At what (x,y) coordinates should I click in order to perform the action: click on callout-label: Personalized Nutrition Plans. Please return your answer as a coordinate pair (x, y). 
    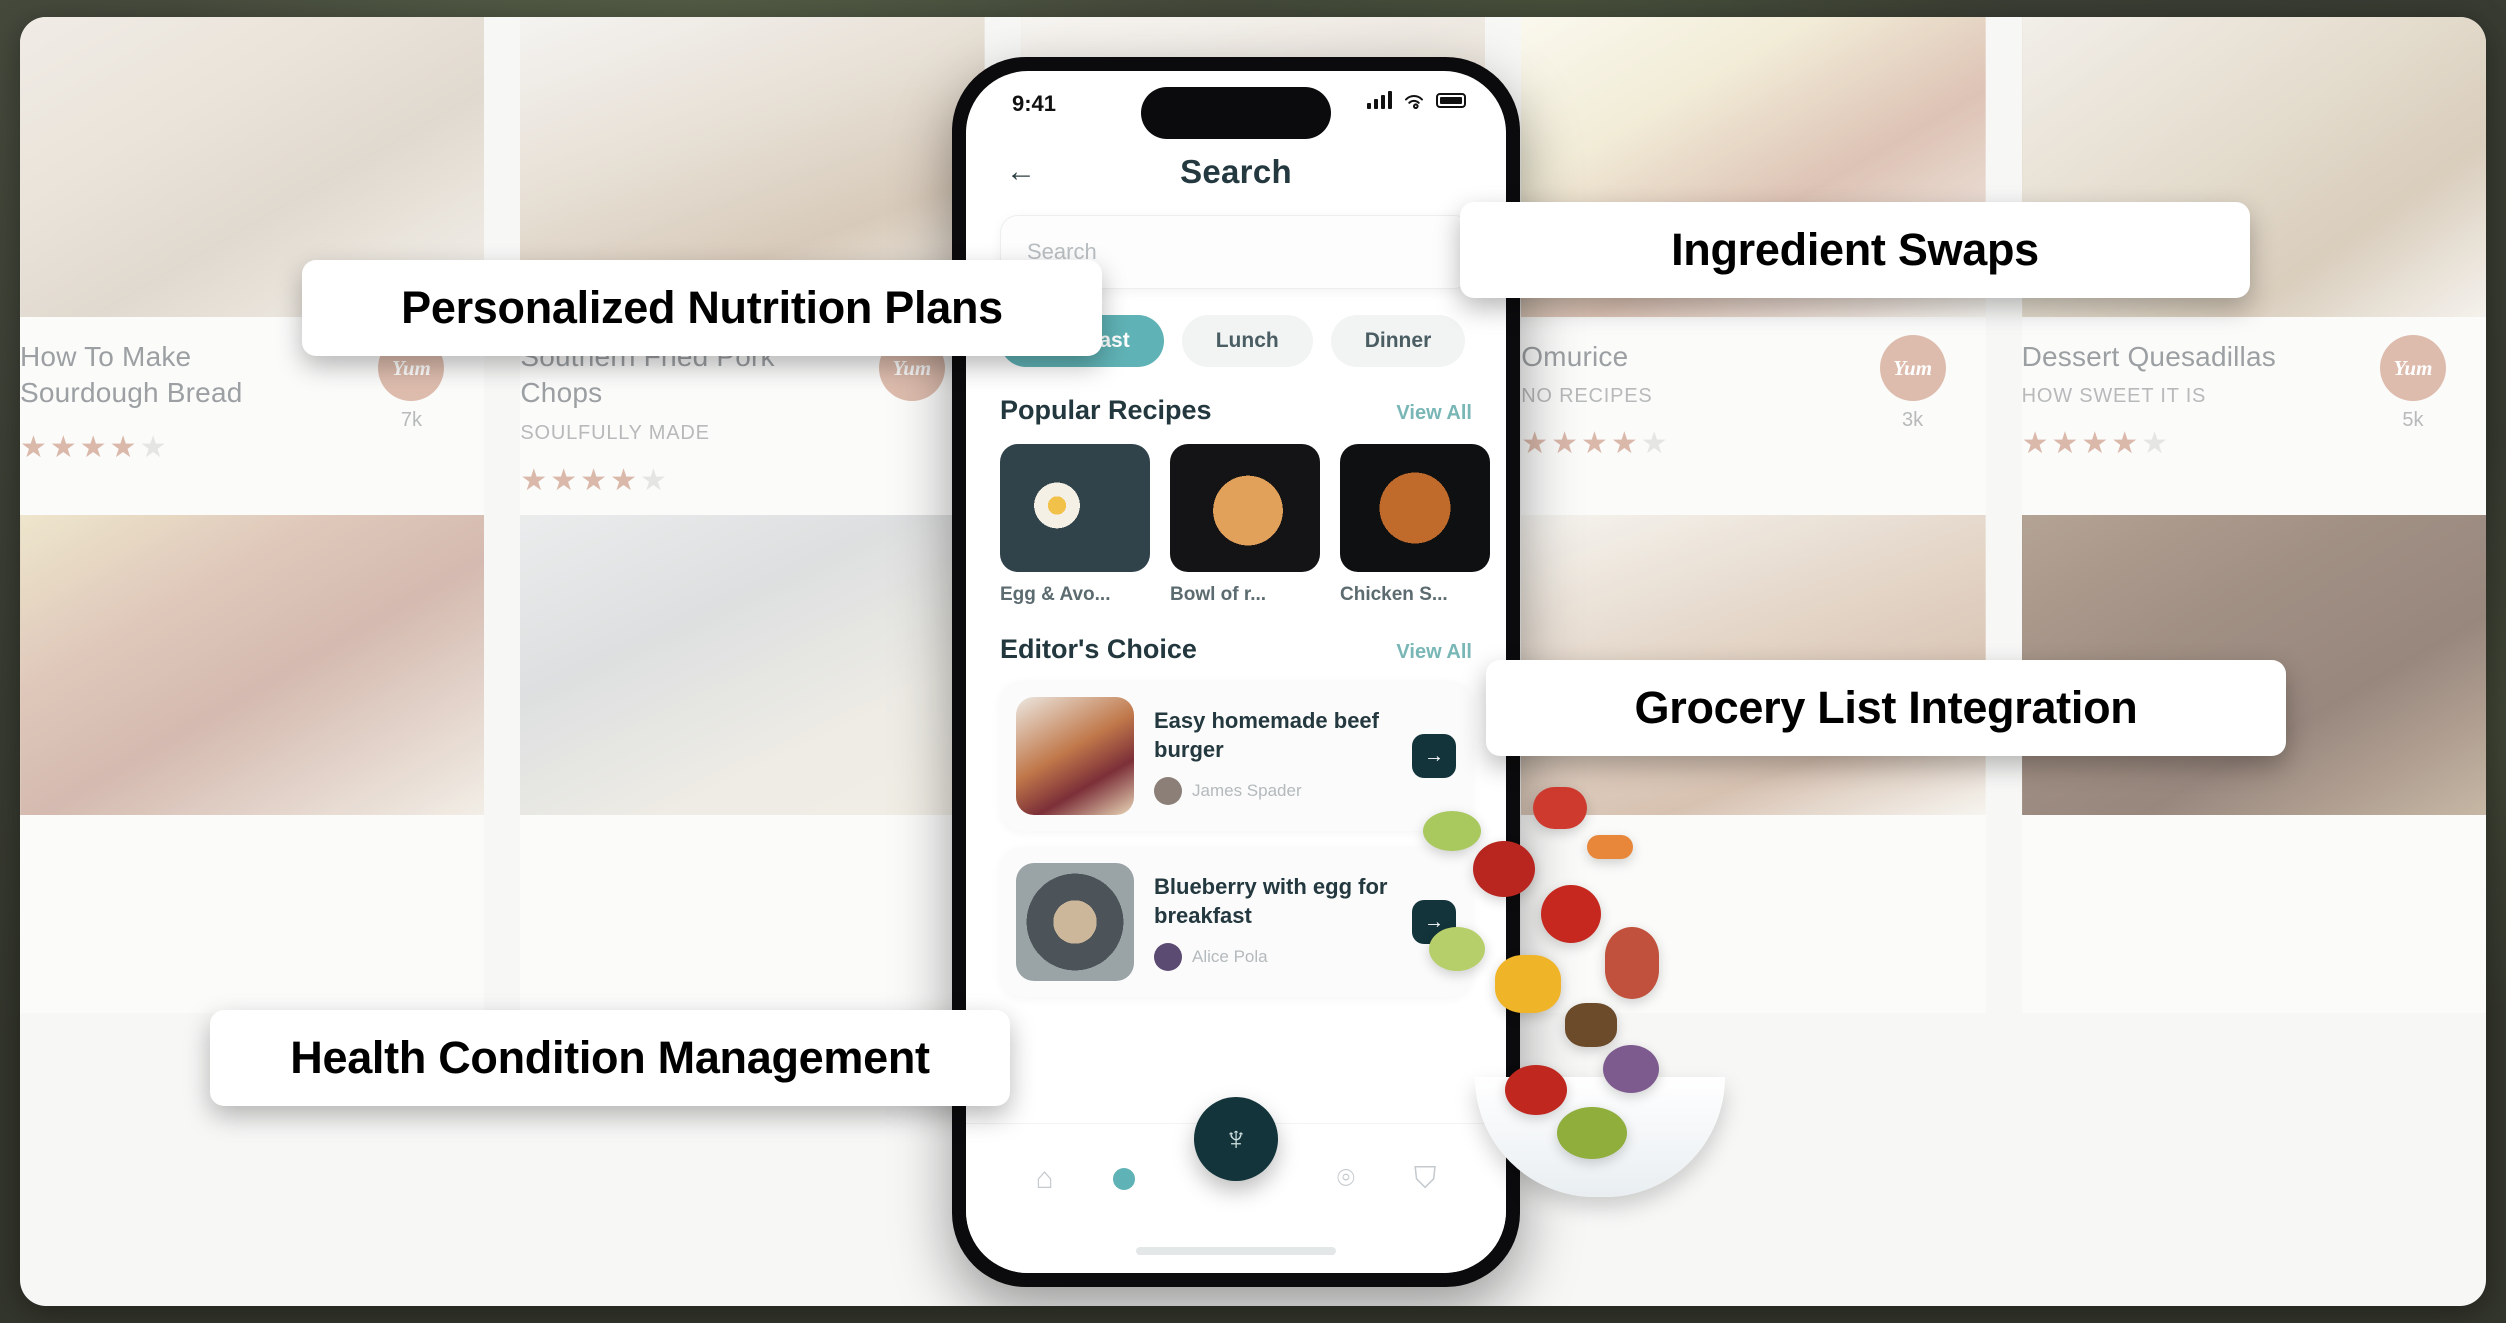
    Looking at the image, I should click on (702, 307).